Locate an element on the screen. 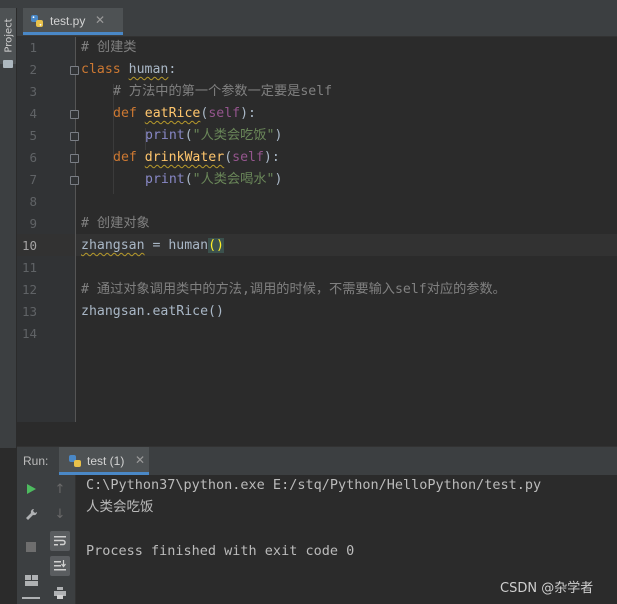  up-arrow-icon: ↑ is located at coordinates (60, 489).